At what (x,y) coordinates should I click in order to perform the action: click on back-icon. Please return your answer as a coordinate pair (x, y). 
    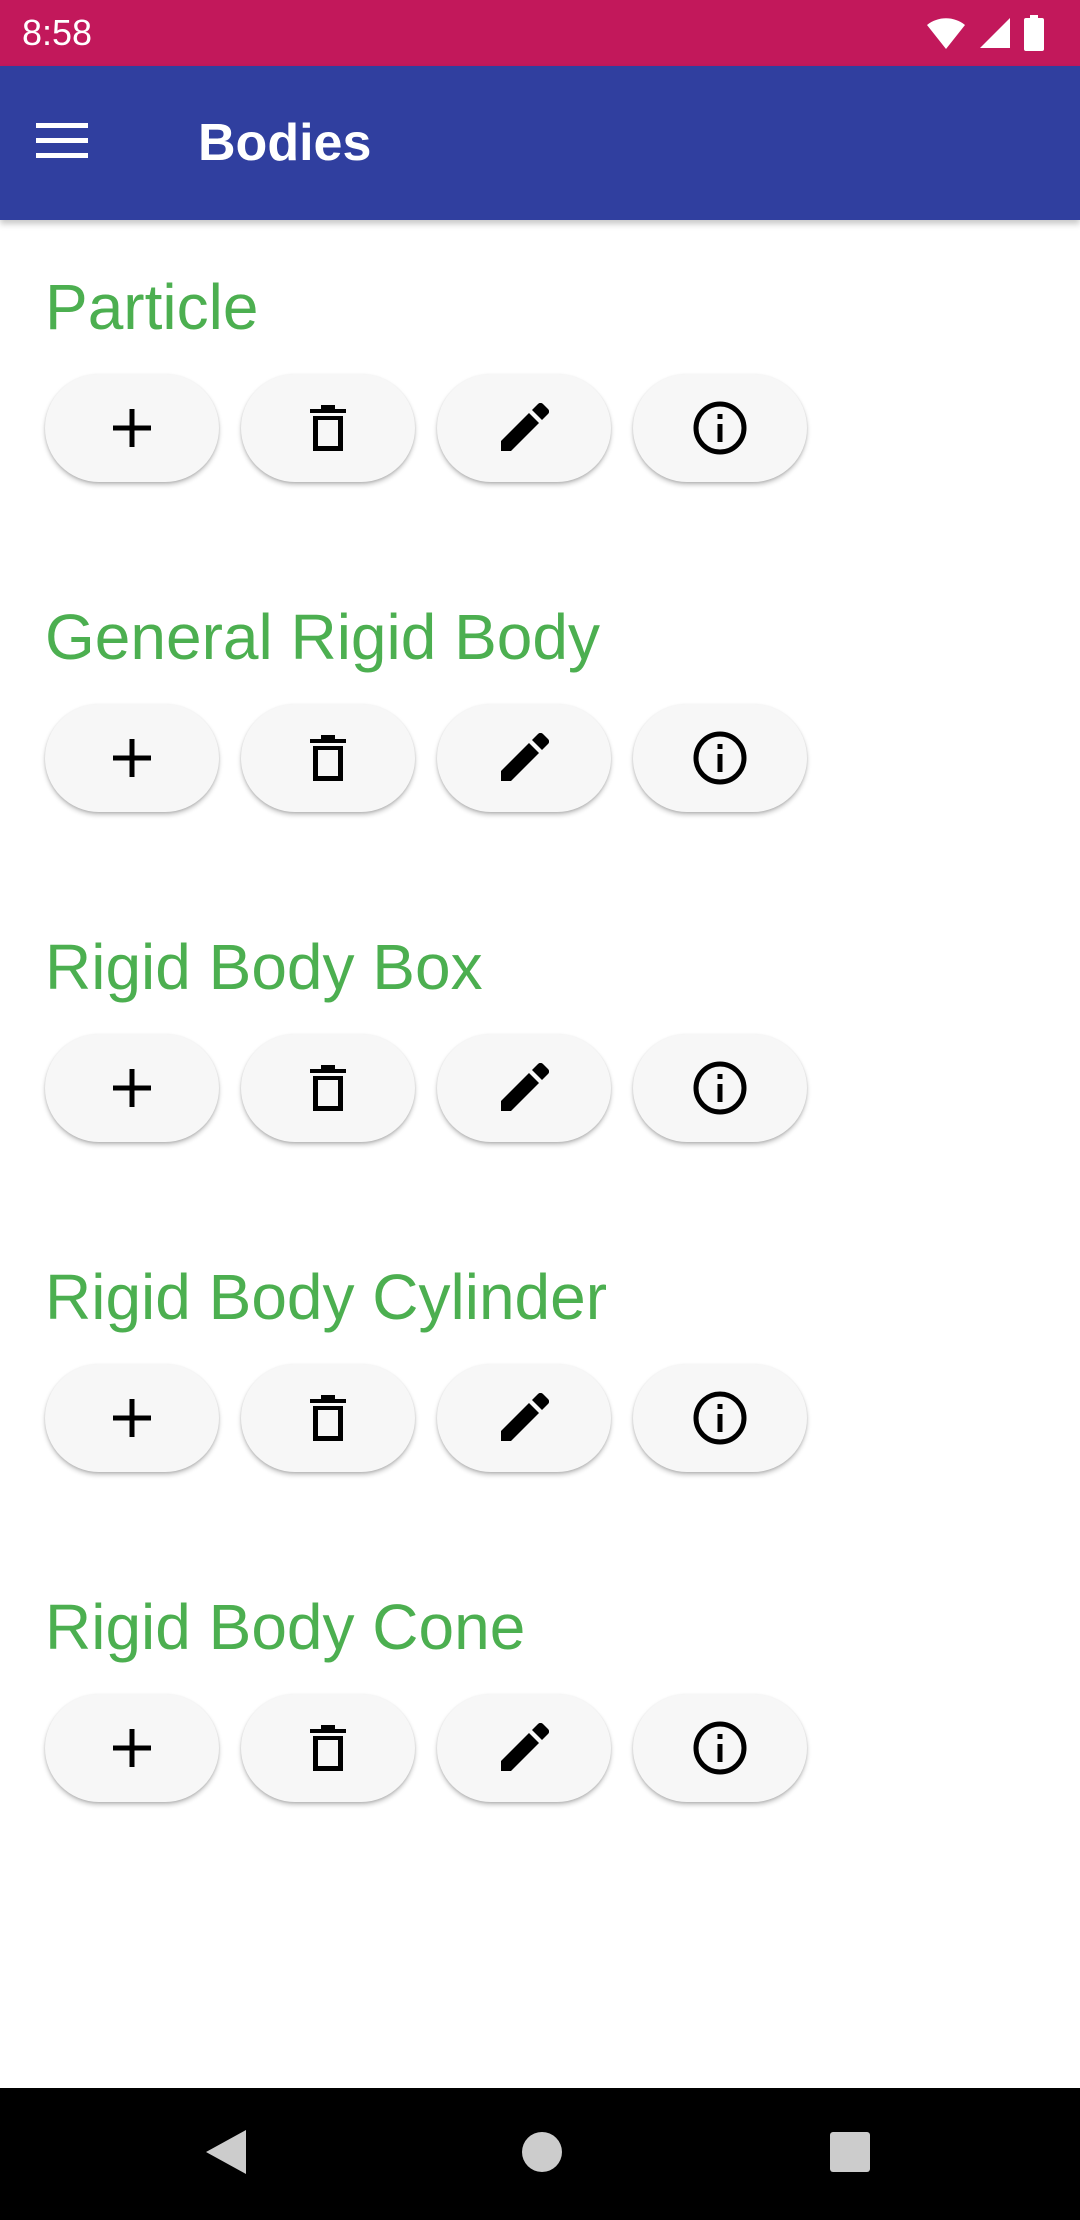
    Looking at the image, I should click on (226, 2154).